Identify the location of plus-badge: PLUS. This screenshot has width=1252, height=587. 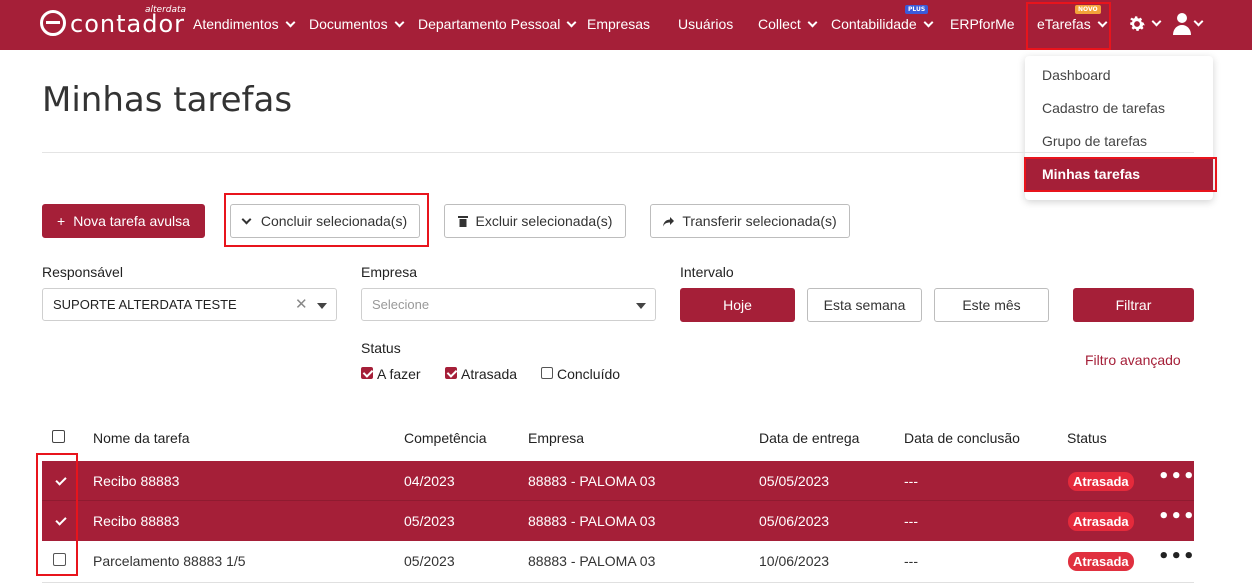
(917, 9).